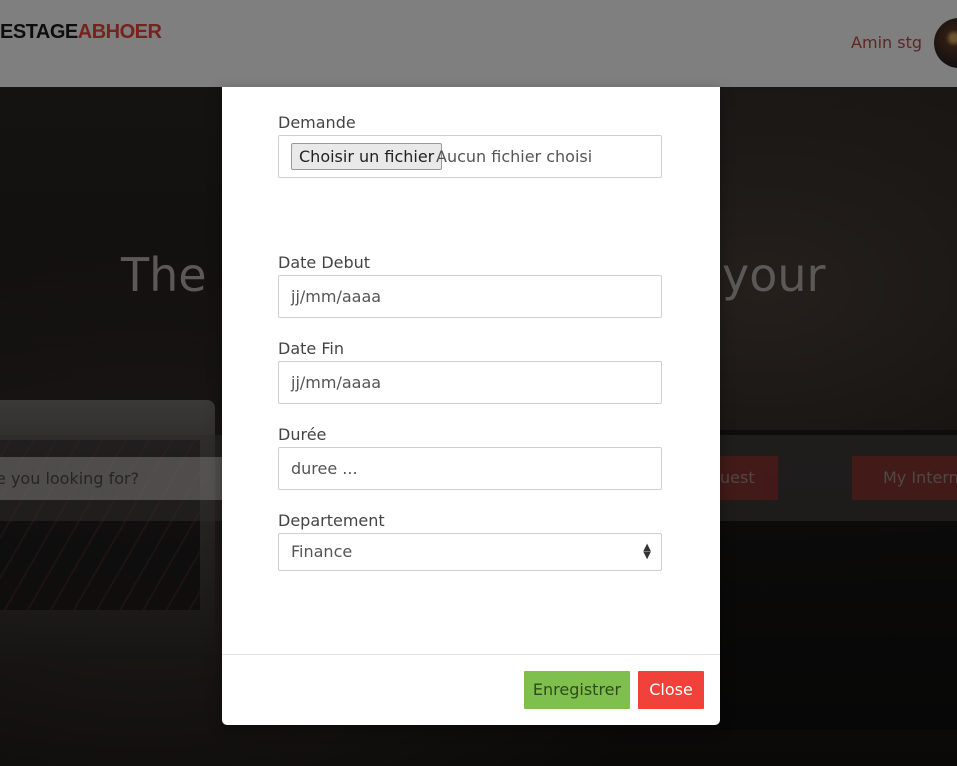  I want to click on date-fin-input: jj/mm/aaaa, so click(470, 382).